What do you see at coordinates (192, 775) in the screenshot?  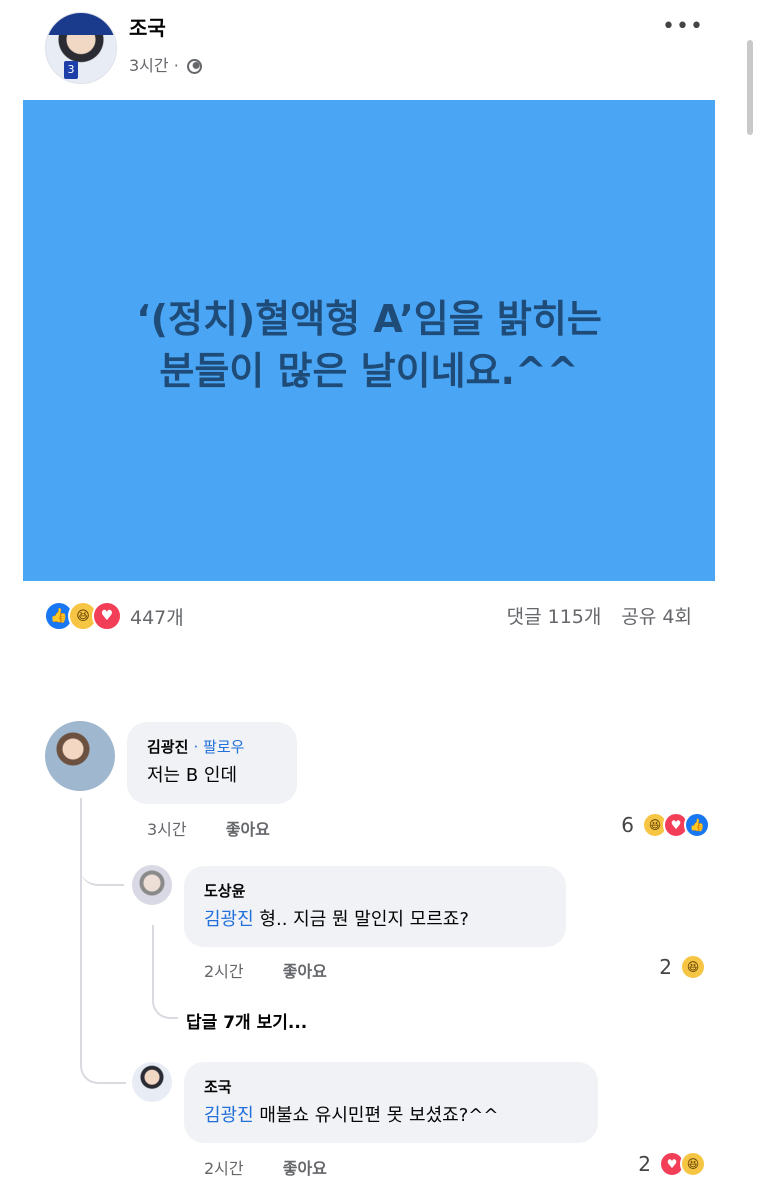 I see `comment-text: 저는 B 인데` at bounding box center [192, 775].